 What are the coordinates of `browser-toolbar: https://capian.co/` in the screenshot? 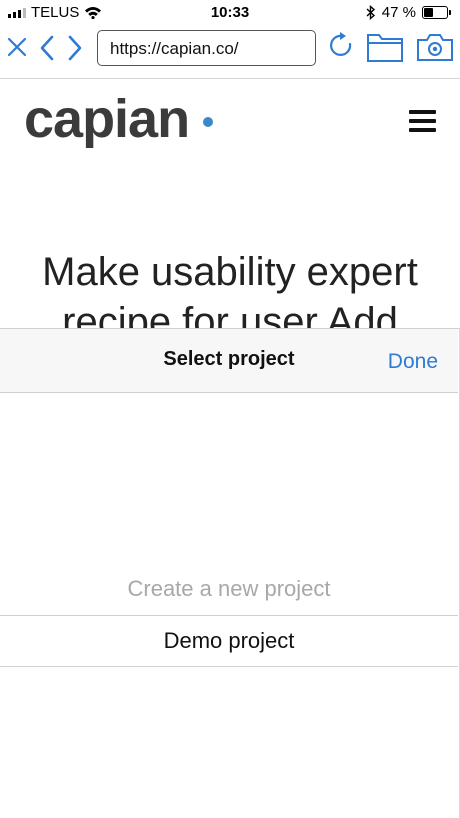 It's located at (230, 52).